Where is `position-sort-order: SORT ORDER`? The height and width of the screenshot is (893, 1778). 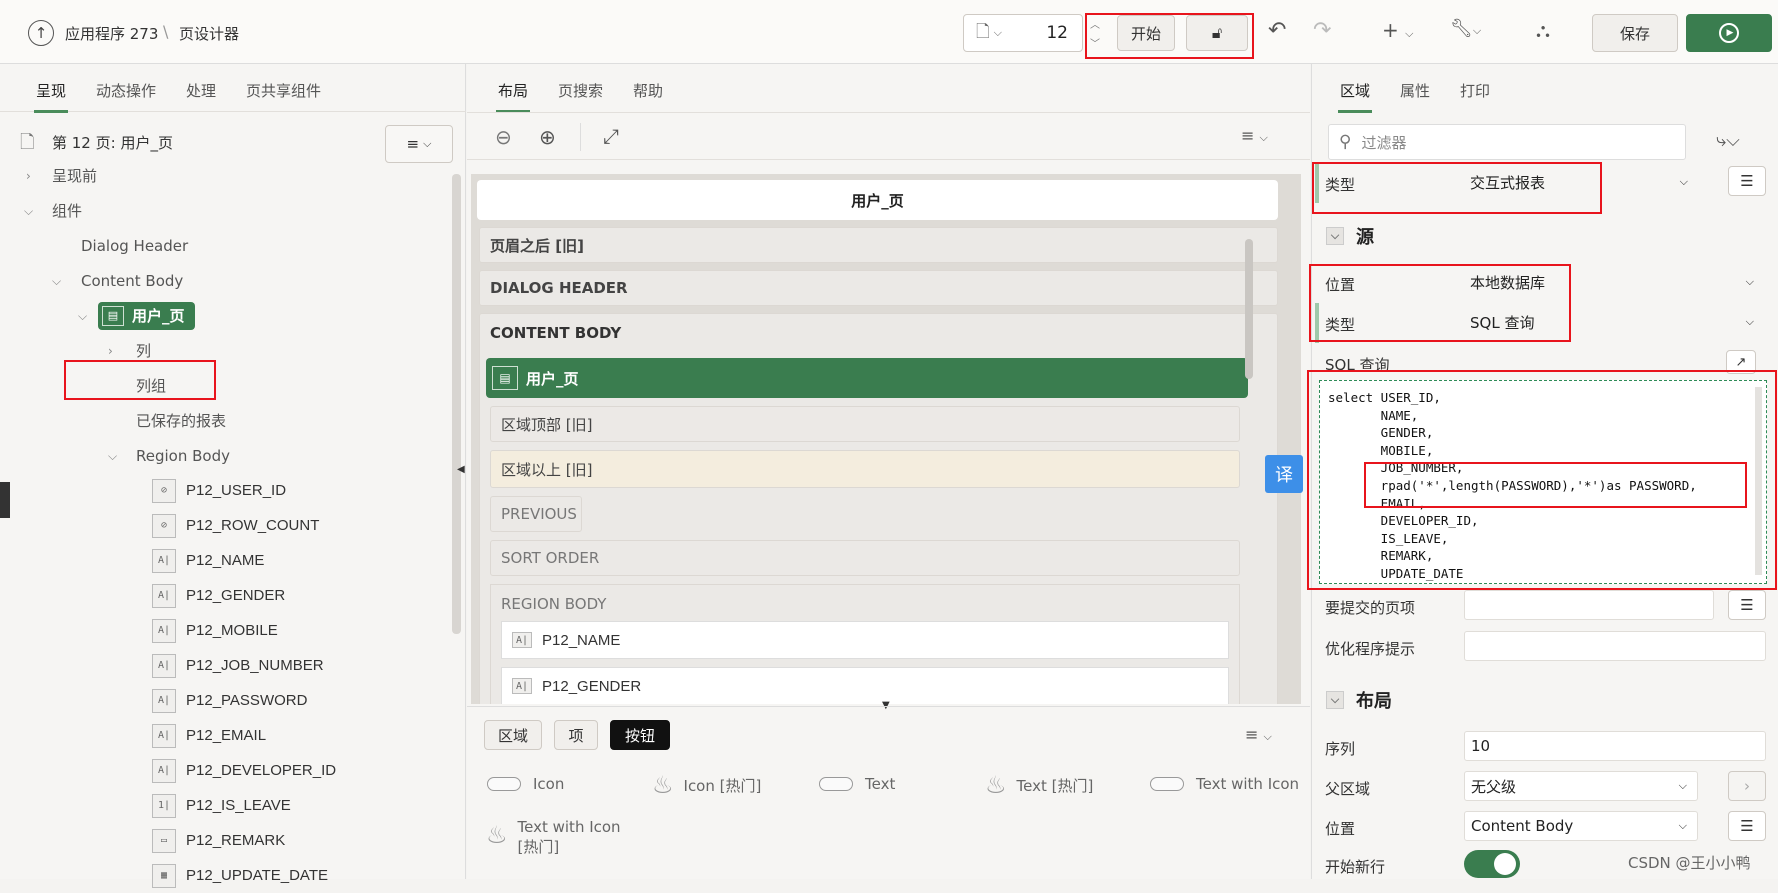 position-sort-order: SORT ORDER is located at coordinates (865, 558).